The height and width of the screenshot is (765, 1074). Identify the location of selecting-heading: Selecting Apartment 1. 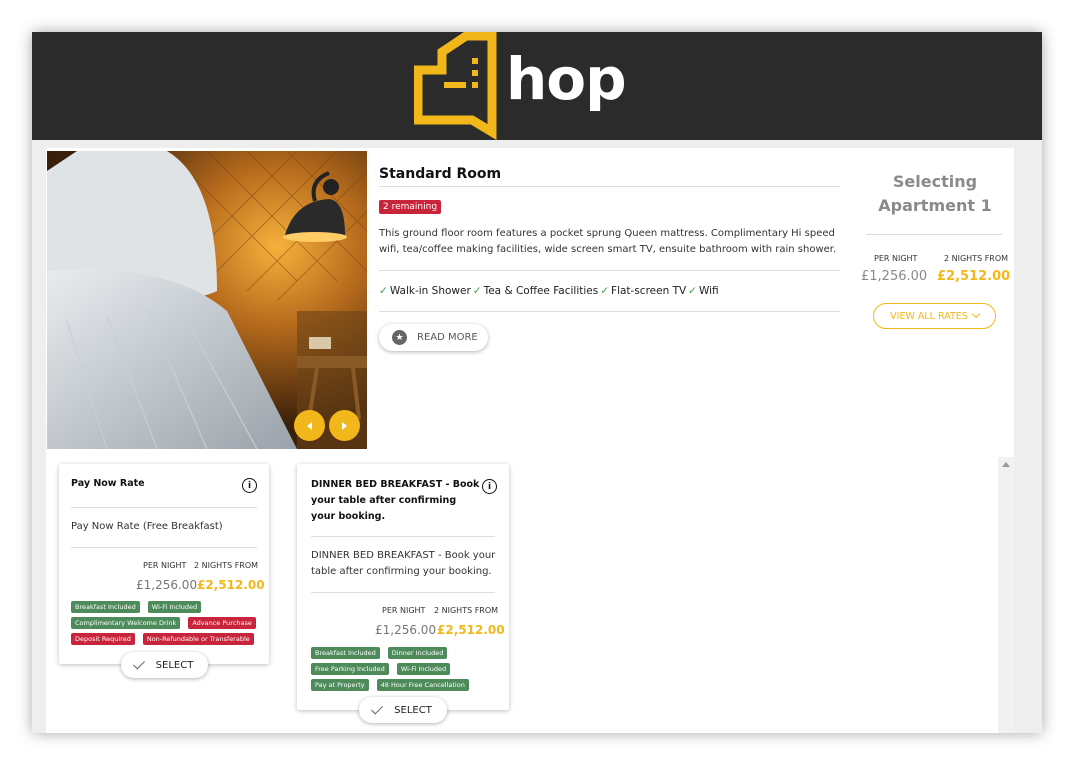
(935, 193).